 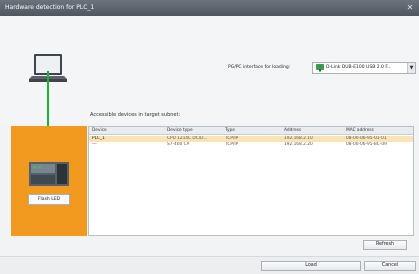 What do you see at coordinates (320, 68) in the screenshot?
I see `network-adapter-icon` at bounding box center [320, 68].